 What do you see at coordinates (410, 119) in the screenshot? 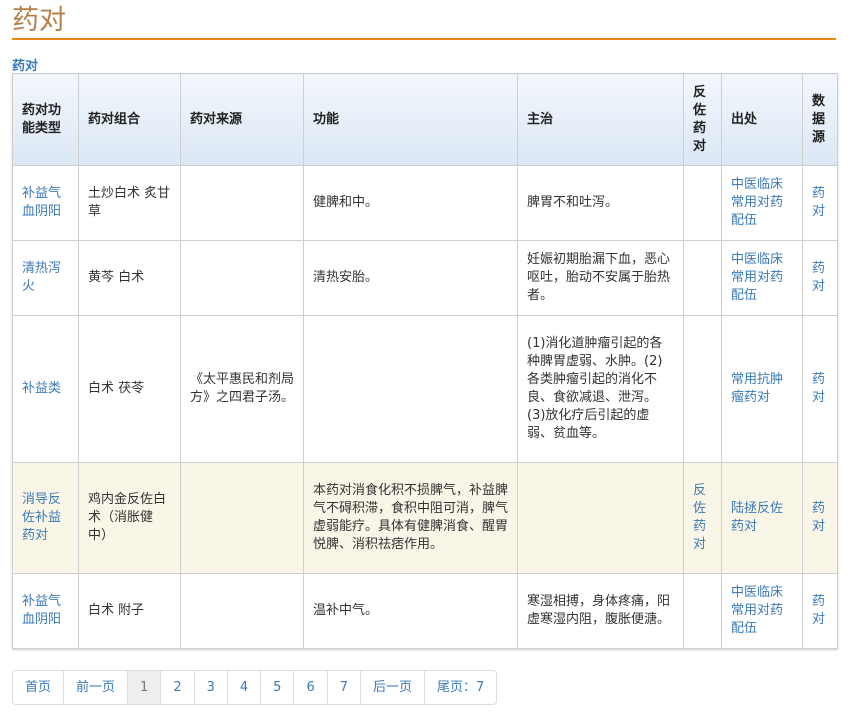
I see `header-function: 功能` at bounding box center [410, 119].